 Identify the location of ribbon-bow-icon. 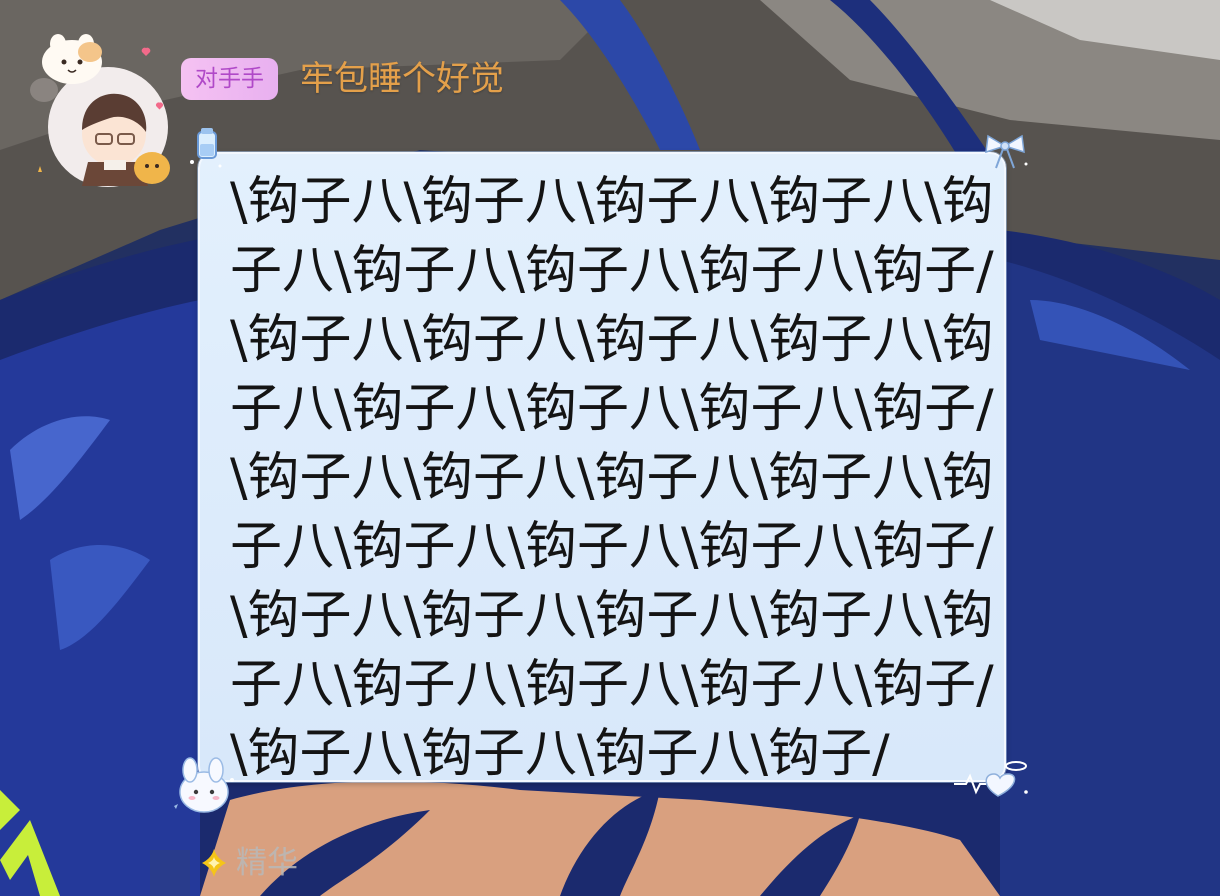
(1006, 151).